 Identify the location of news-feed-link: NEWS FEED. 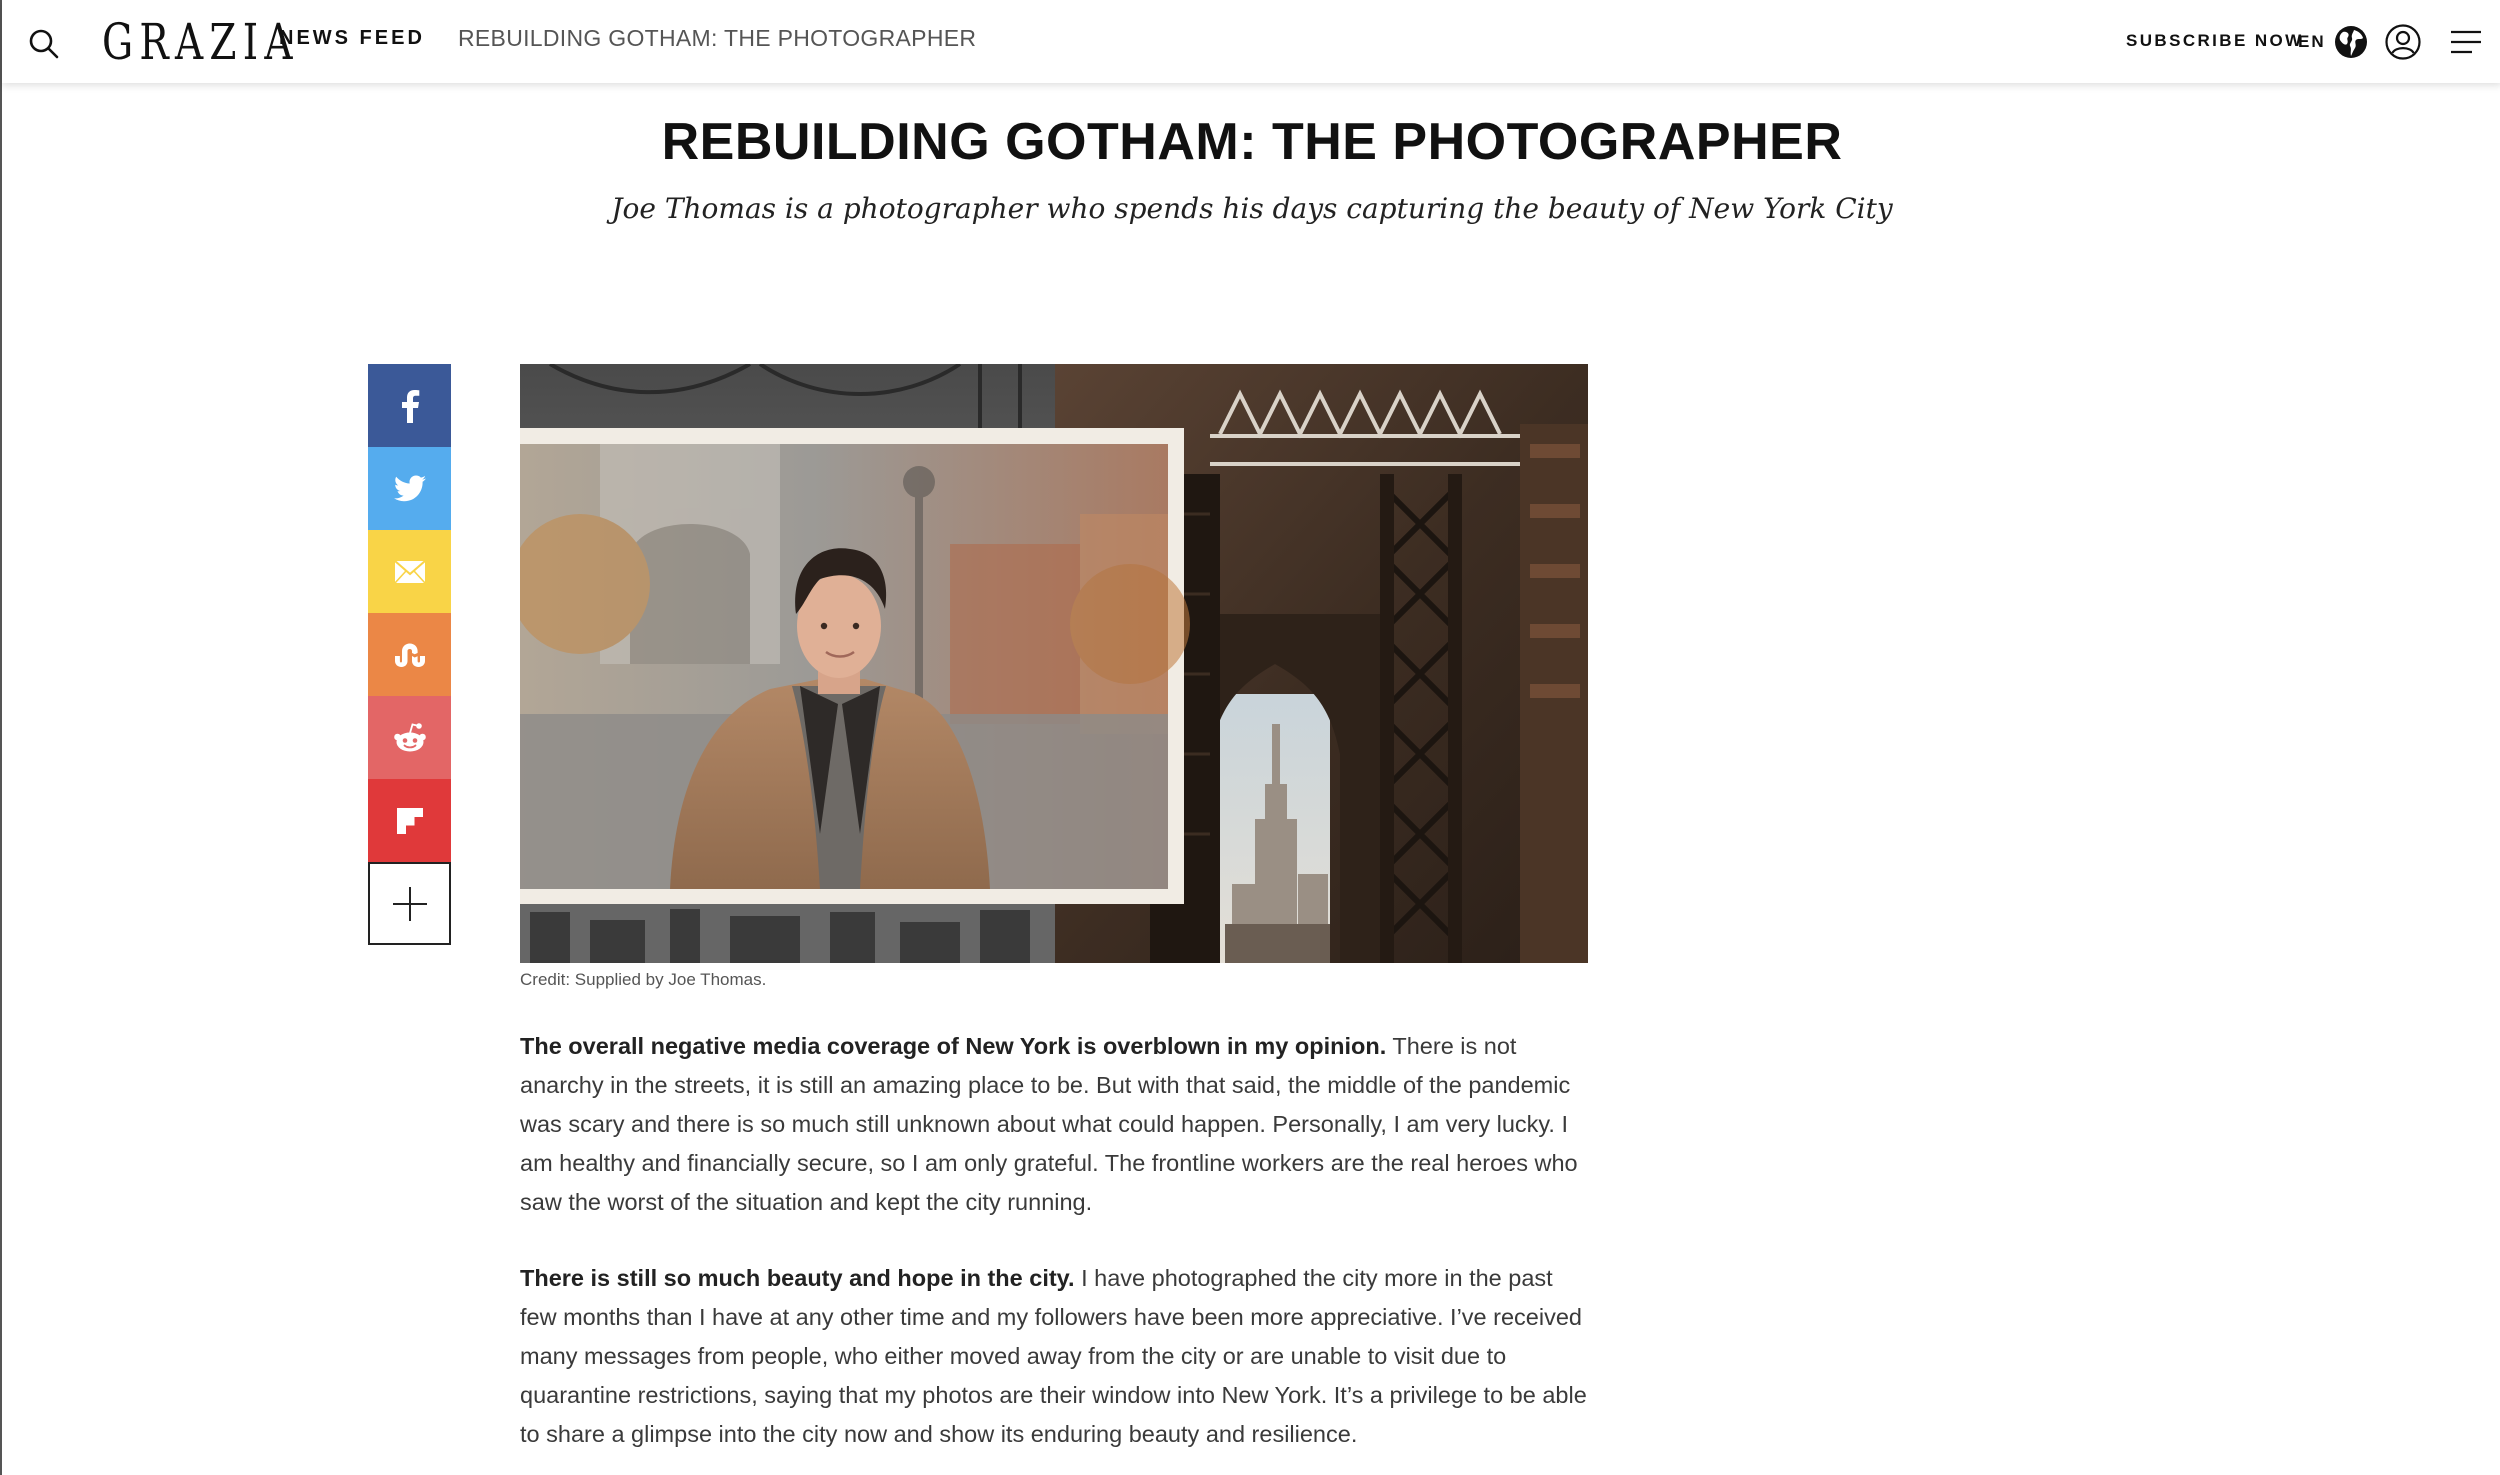
(352, 38).